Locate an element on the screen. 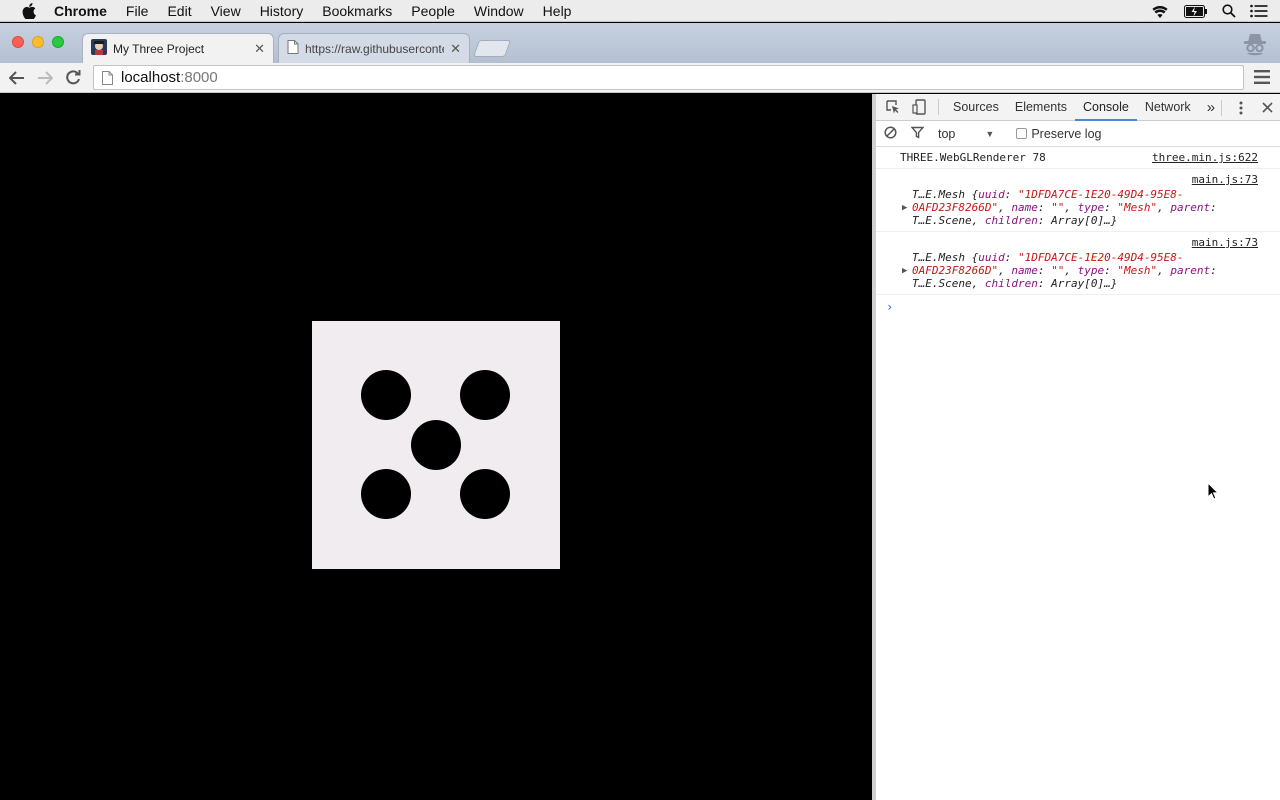  kebab-menu-icon is located at coordinates (1241, 108).